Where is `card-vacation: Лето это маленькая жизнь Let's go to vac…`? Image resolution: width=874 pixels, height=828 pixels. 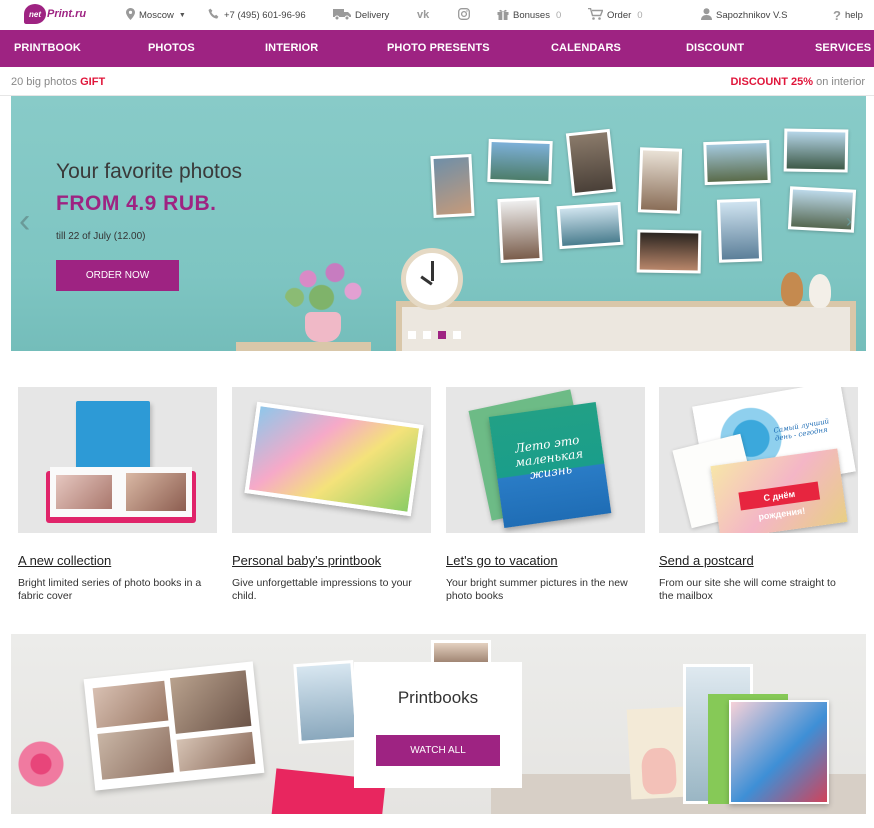 card-vacation: Лето это маленькая жизнь Let's go to vac… is located at coordinates (545, 494).